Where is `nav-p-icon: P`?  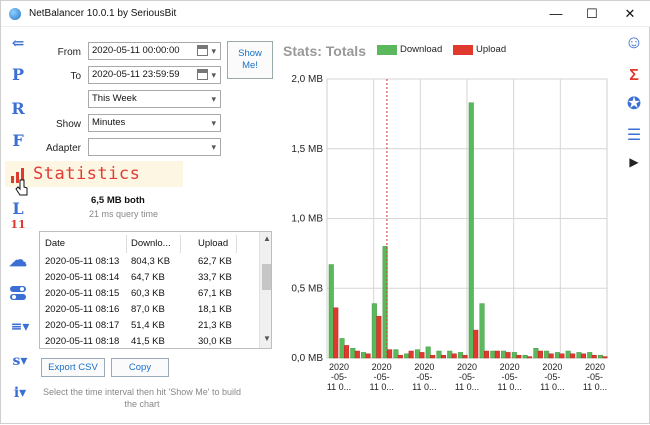
nav-p-icon: P is located at coordinates (18, 75).